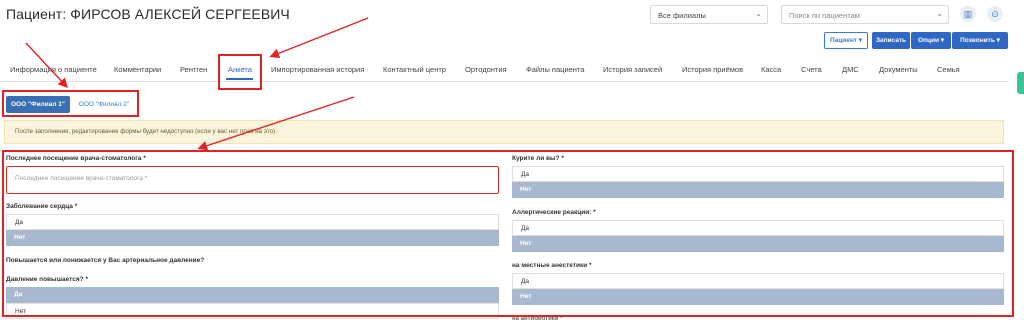  Describe the element at coordinates (193, 69) in the screenshot. I see `tab-xray: Рентген` at that location.